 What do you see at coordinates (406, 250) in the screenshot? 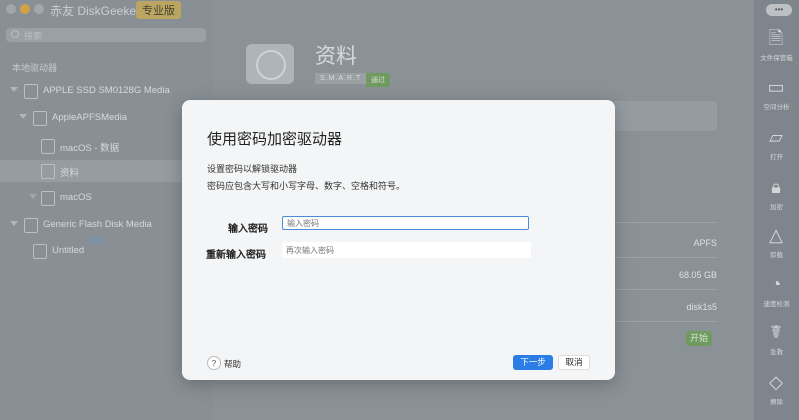
I see `confirm-password-field` at bounding box center [406, 250].